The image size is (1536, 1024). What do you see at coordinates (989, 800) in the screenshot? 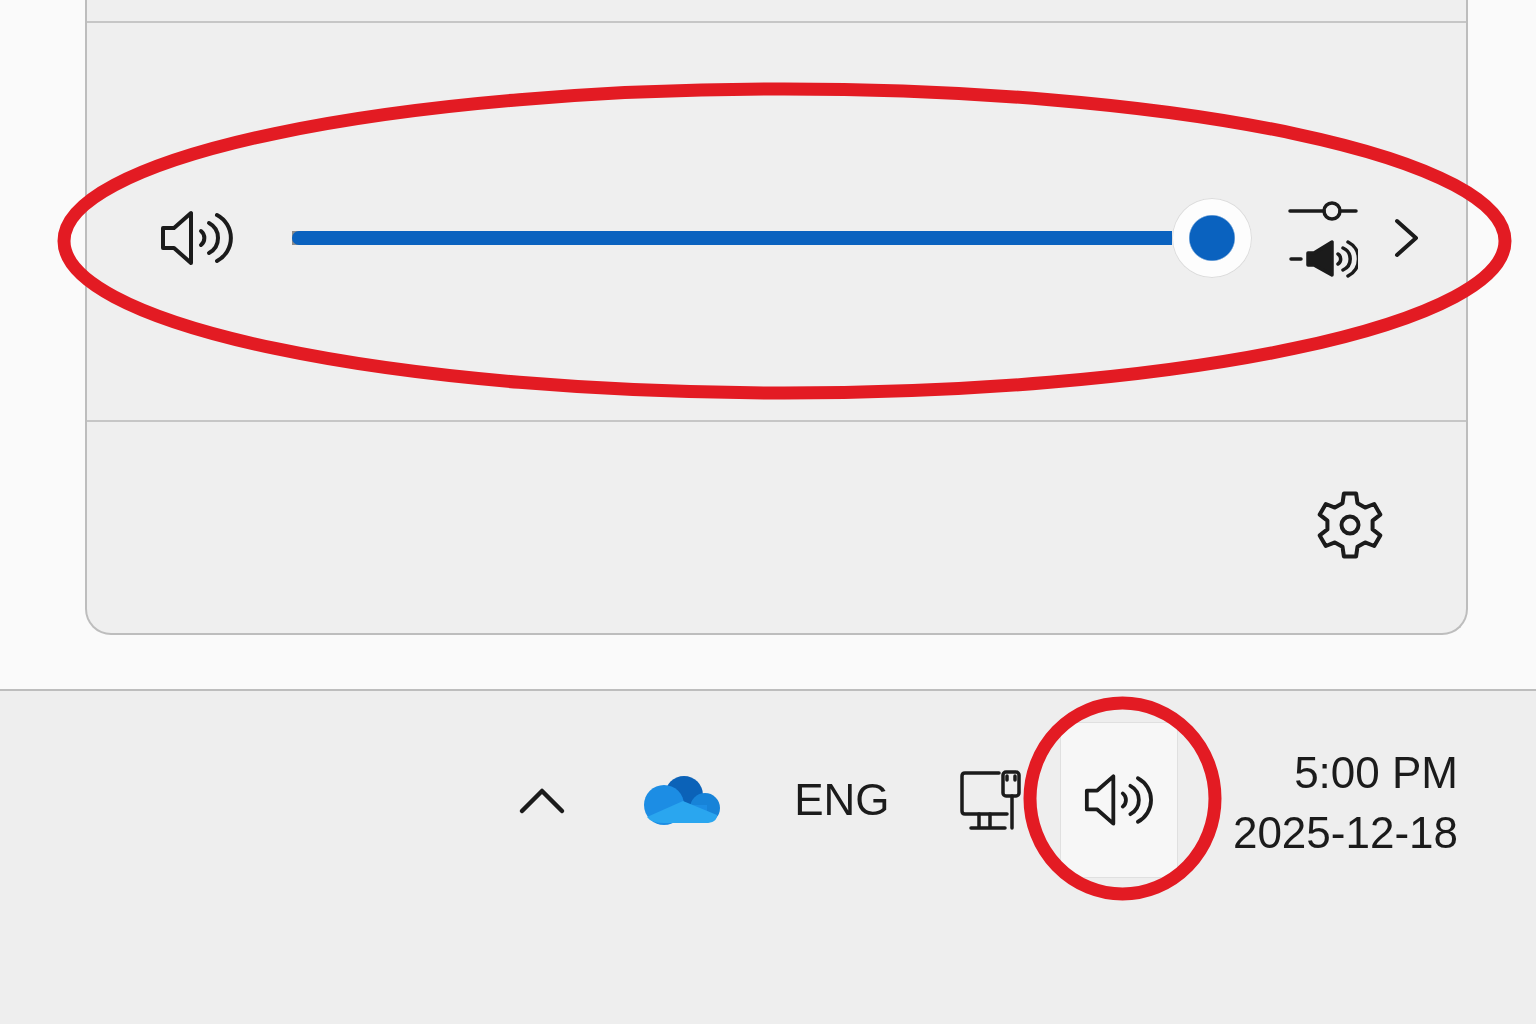
I see `monitor-icon` at bounding box center [989, 800].